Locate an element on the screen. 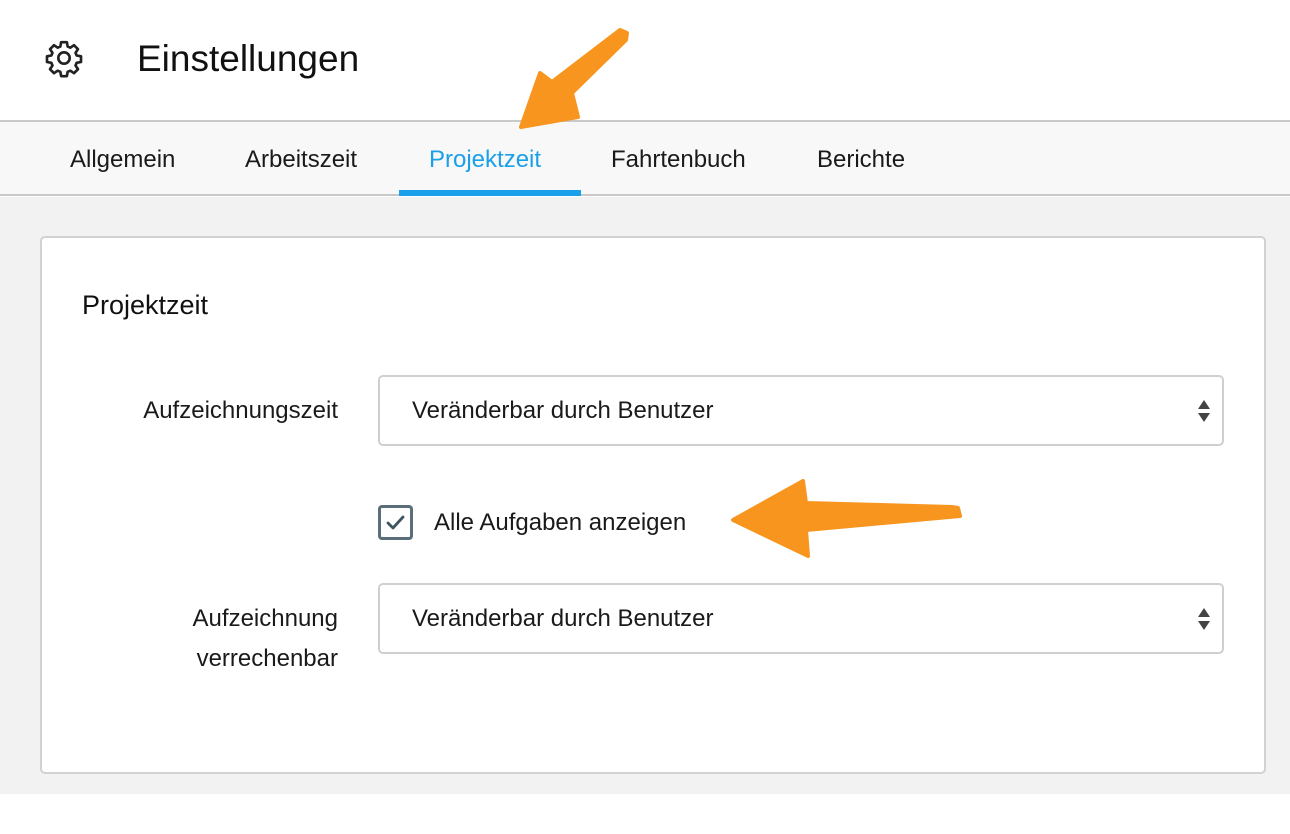 The height and width of the screenshot is (834, 1290). billable-value: Veränderbar durch Benutzer is located at coordinates (563, 618).